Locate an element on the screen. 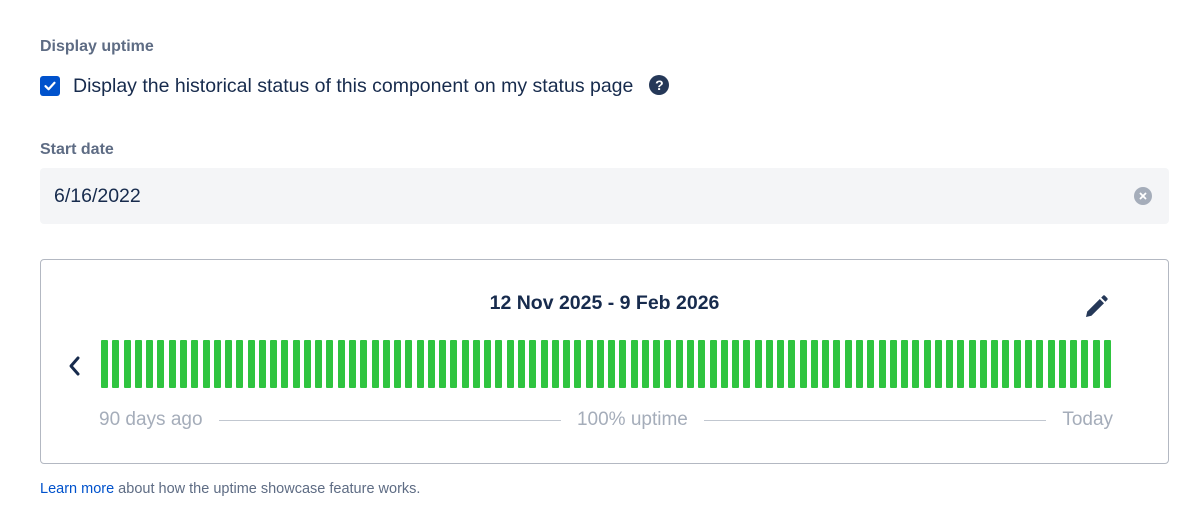 Image resolution: width=1200 pixels, height=532 pixels. checkmark-icon is located at coordinates (50, 86).